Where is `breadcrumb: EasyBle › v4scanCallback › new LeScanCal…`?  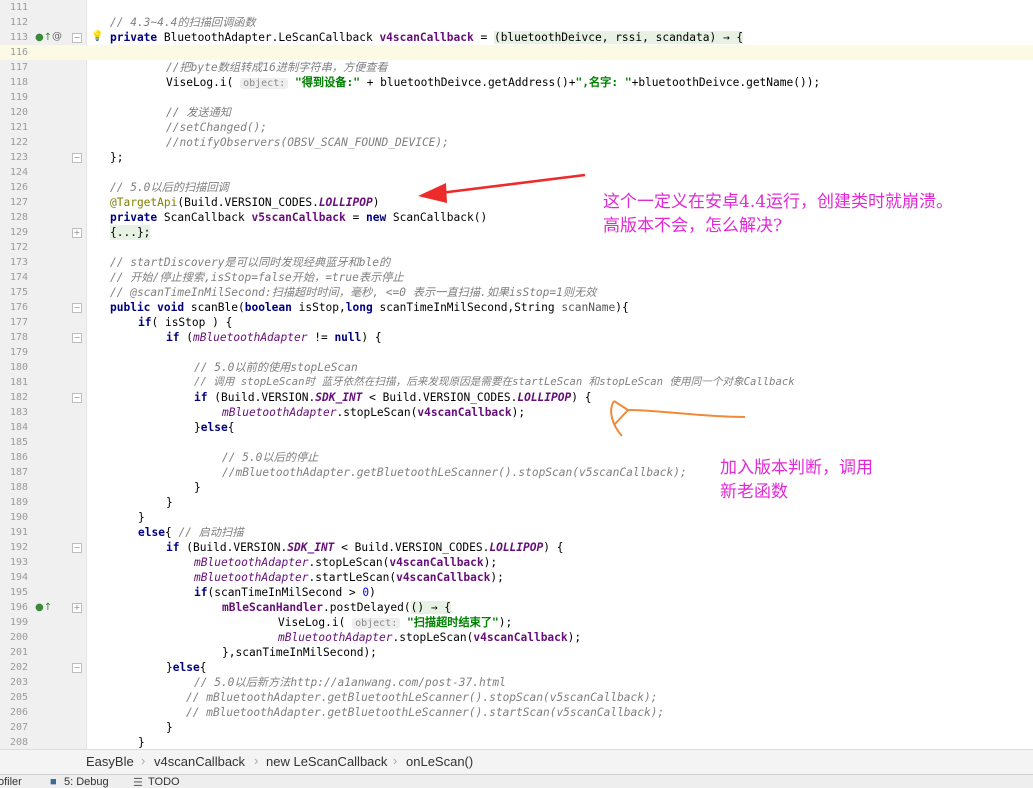
breadcrumb: EasyBle › v4scanCallback › new LeScanCal… is located at coordinates (516, 761).